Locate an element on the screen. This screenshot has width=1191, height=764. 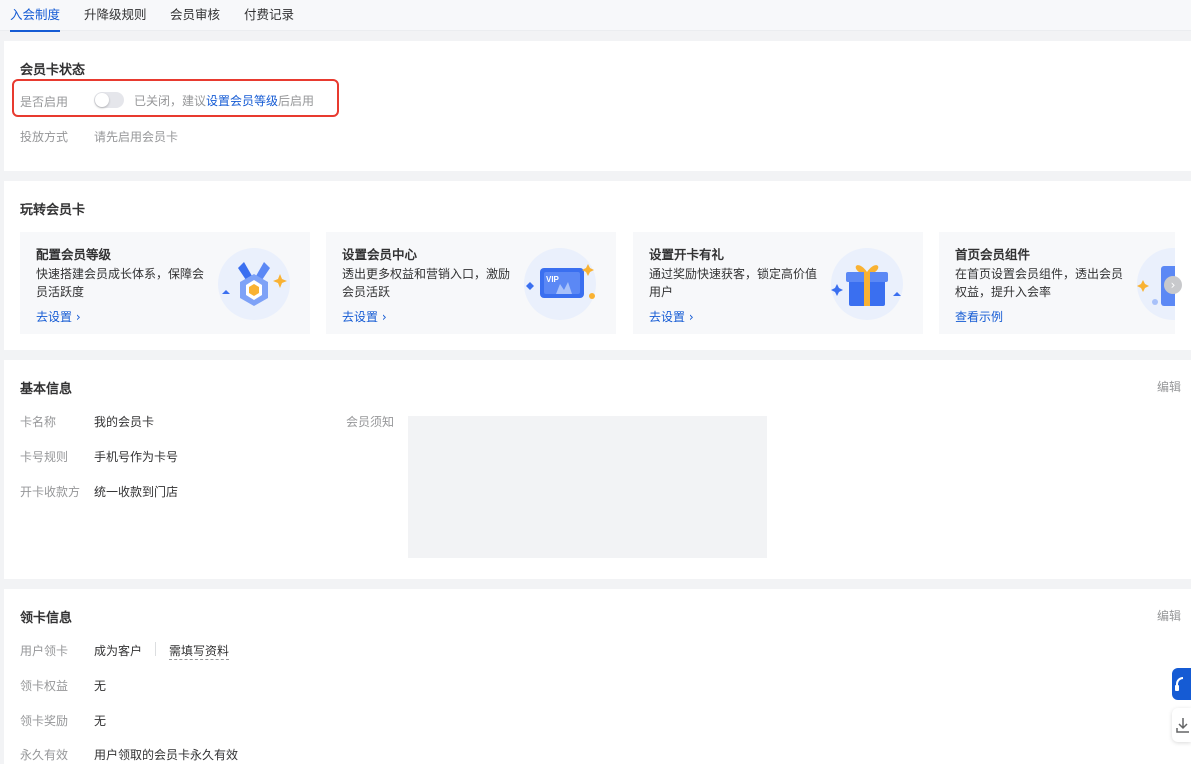
headset-icon is located at coordinates (1179, 684).